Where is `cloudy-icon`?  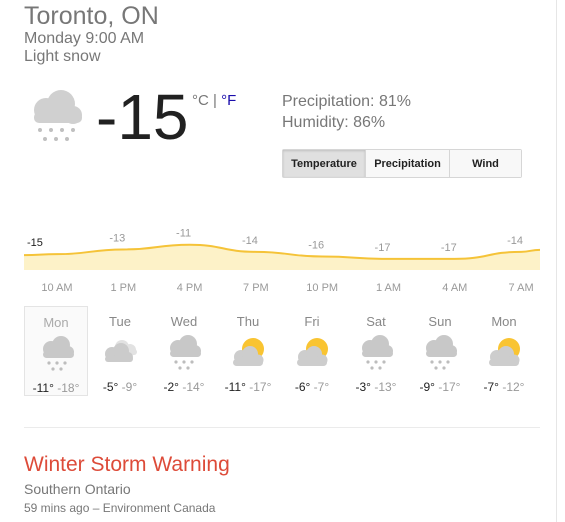 cloudy-icon is located at coordinates (120, 353).